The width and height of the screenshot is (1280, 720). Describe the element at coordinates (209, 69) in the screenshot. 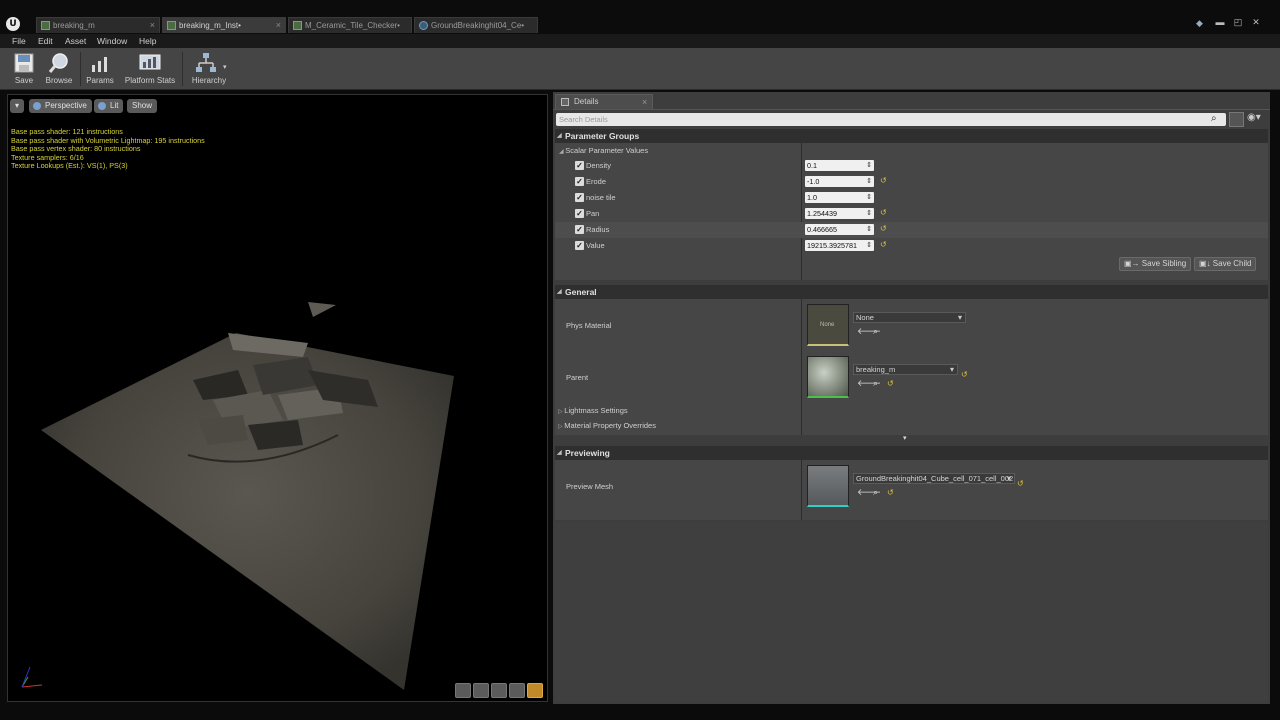

I see `hierarchy-button: ▾ Hierarchy` at that location.